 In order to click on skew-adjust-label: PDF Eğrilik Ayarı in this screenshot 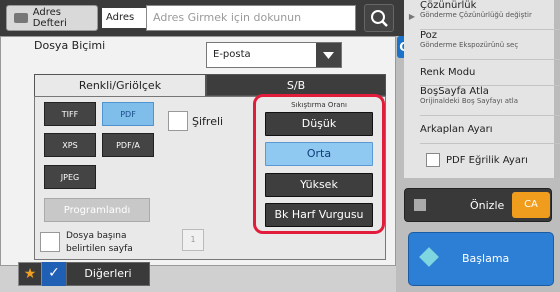, I will do `click(487, 160)`.